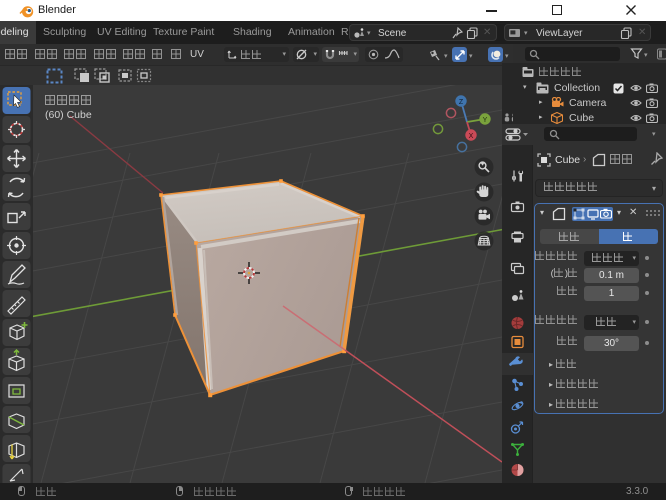  I want to click on svg-text: Z, so click(461, 102).